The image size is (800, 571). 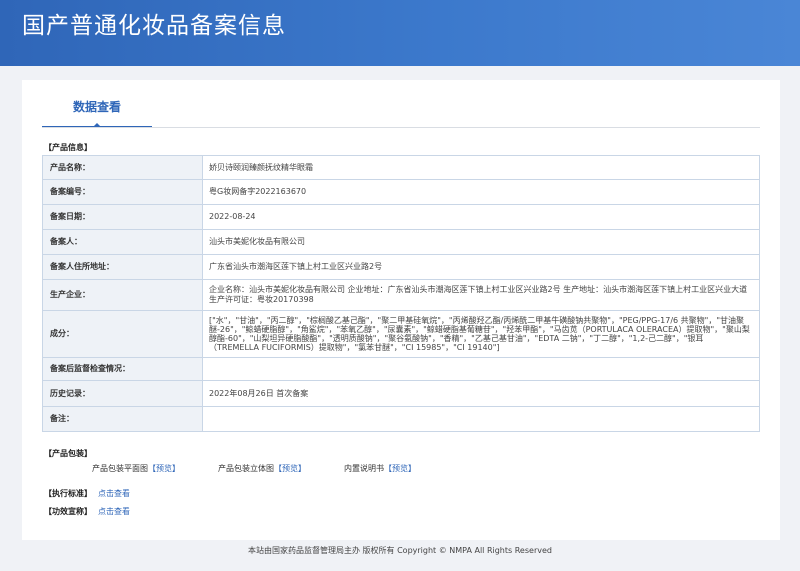 I want to click on inspection-value, so click(x=481, y=369).